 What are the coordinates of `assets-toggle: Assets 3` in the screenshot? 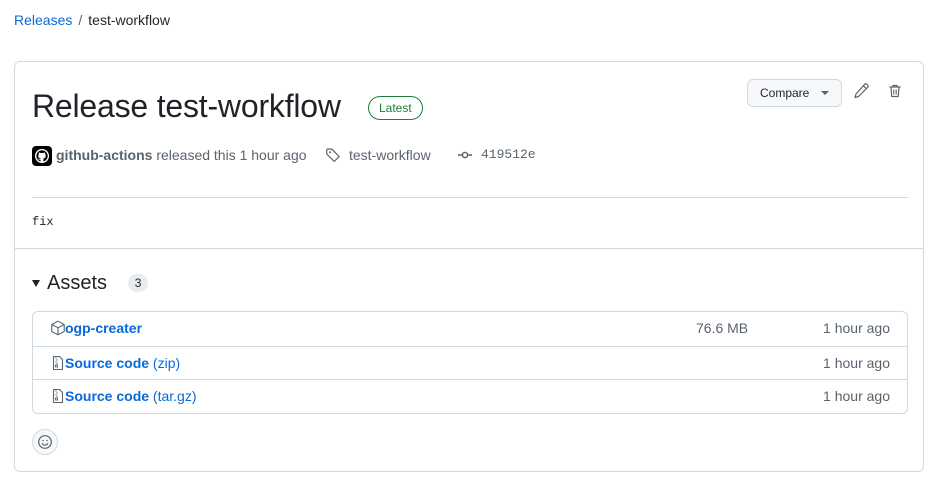 It's located at (90, 283).